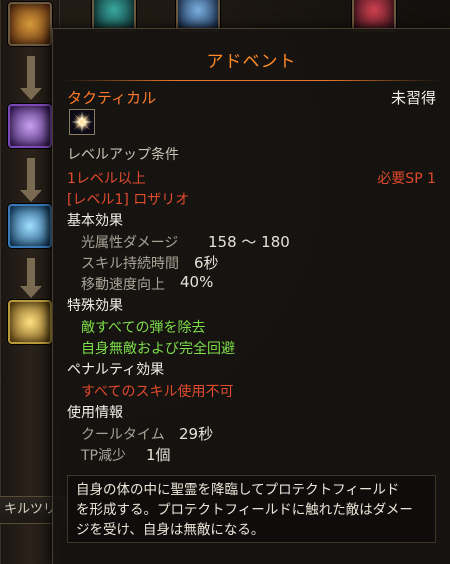 The height and width of the screenshot is (564, 450). I want to click on special-effect-header: 特殊効果, so click(95, 306).